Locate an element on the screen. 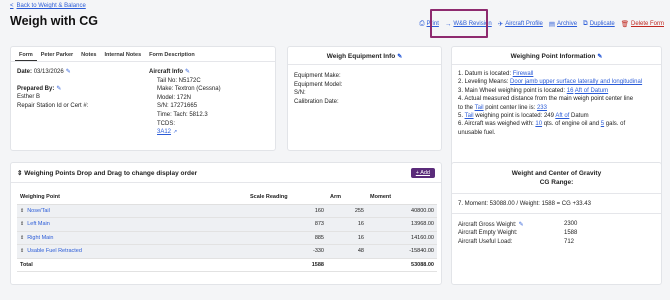 The width and height of the screenshot is (670, 300). back-to-weight-balance-link: < Back to Weight & Balance is located at coordinates (48, 6).